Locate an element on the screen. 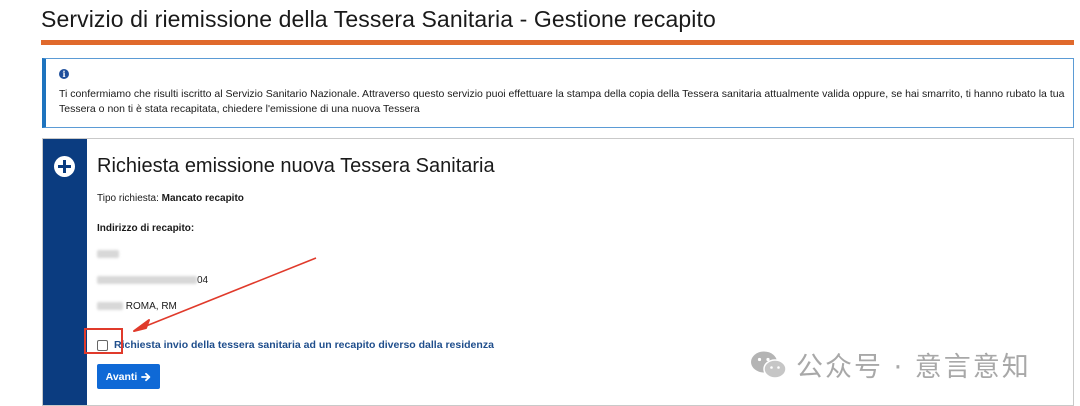 The height and width of the screenshot is (406, 1080). arrow-right-icon is located at coordinates (146, 376).